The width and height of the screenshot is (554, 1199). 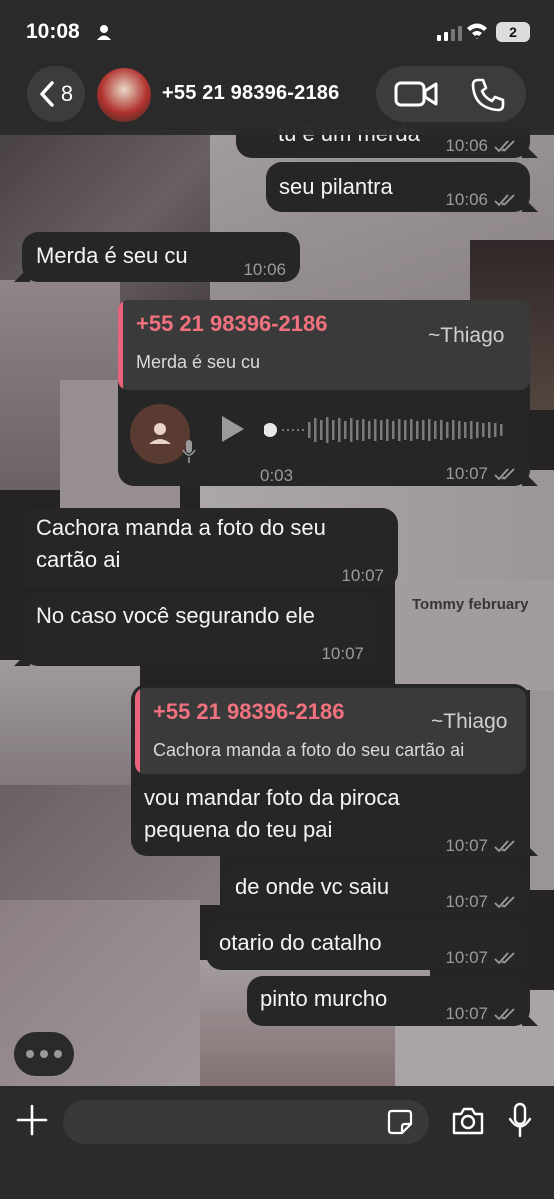 I want to click on quote-text: Merda é seu cu, so click(x=198, y=362).